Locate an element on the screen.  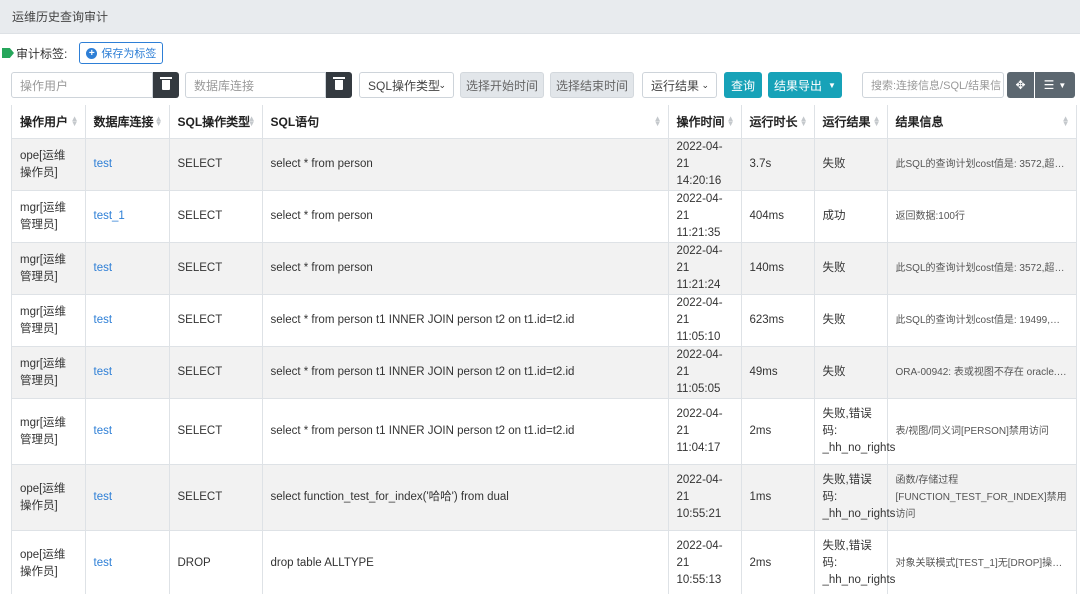
column-header-info: 结果信息 ▲ ▼ is located at coordinates (981, 122).